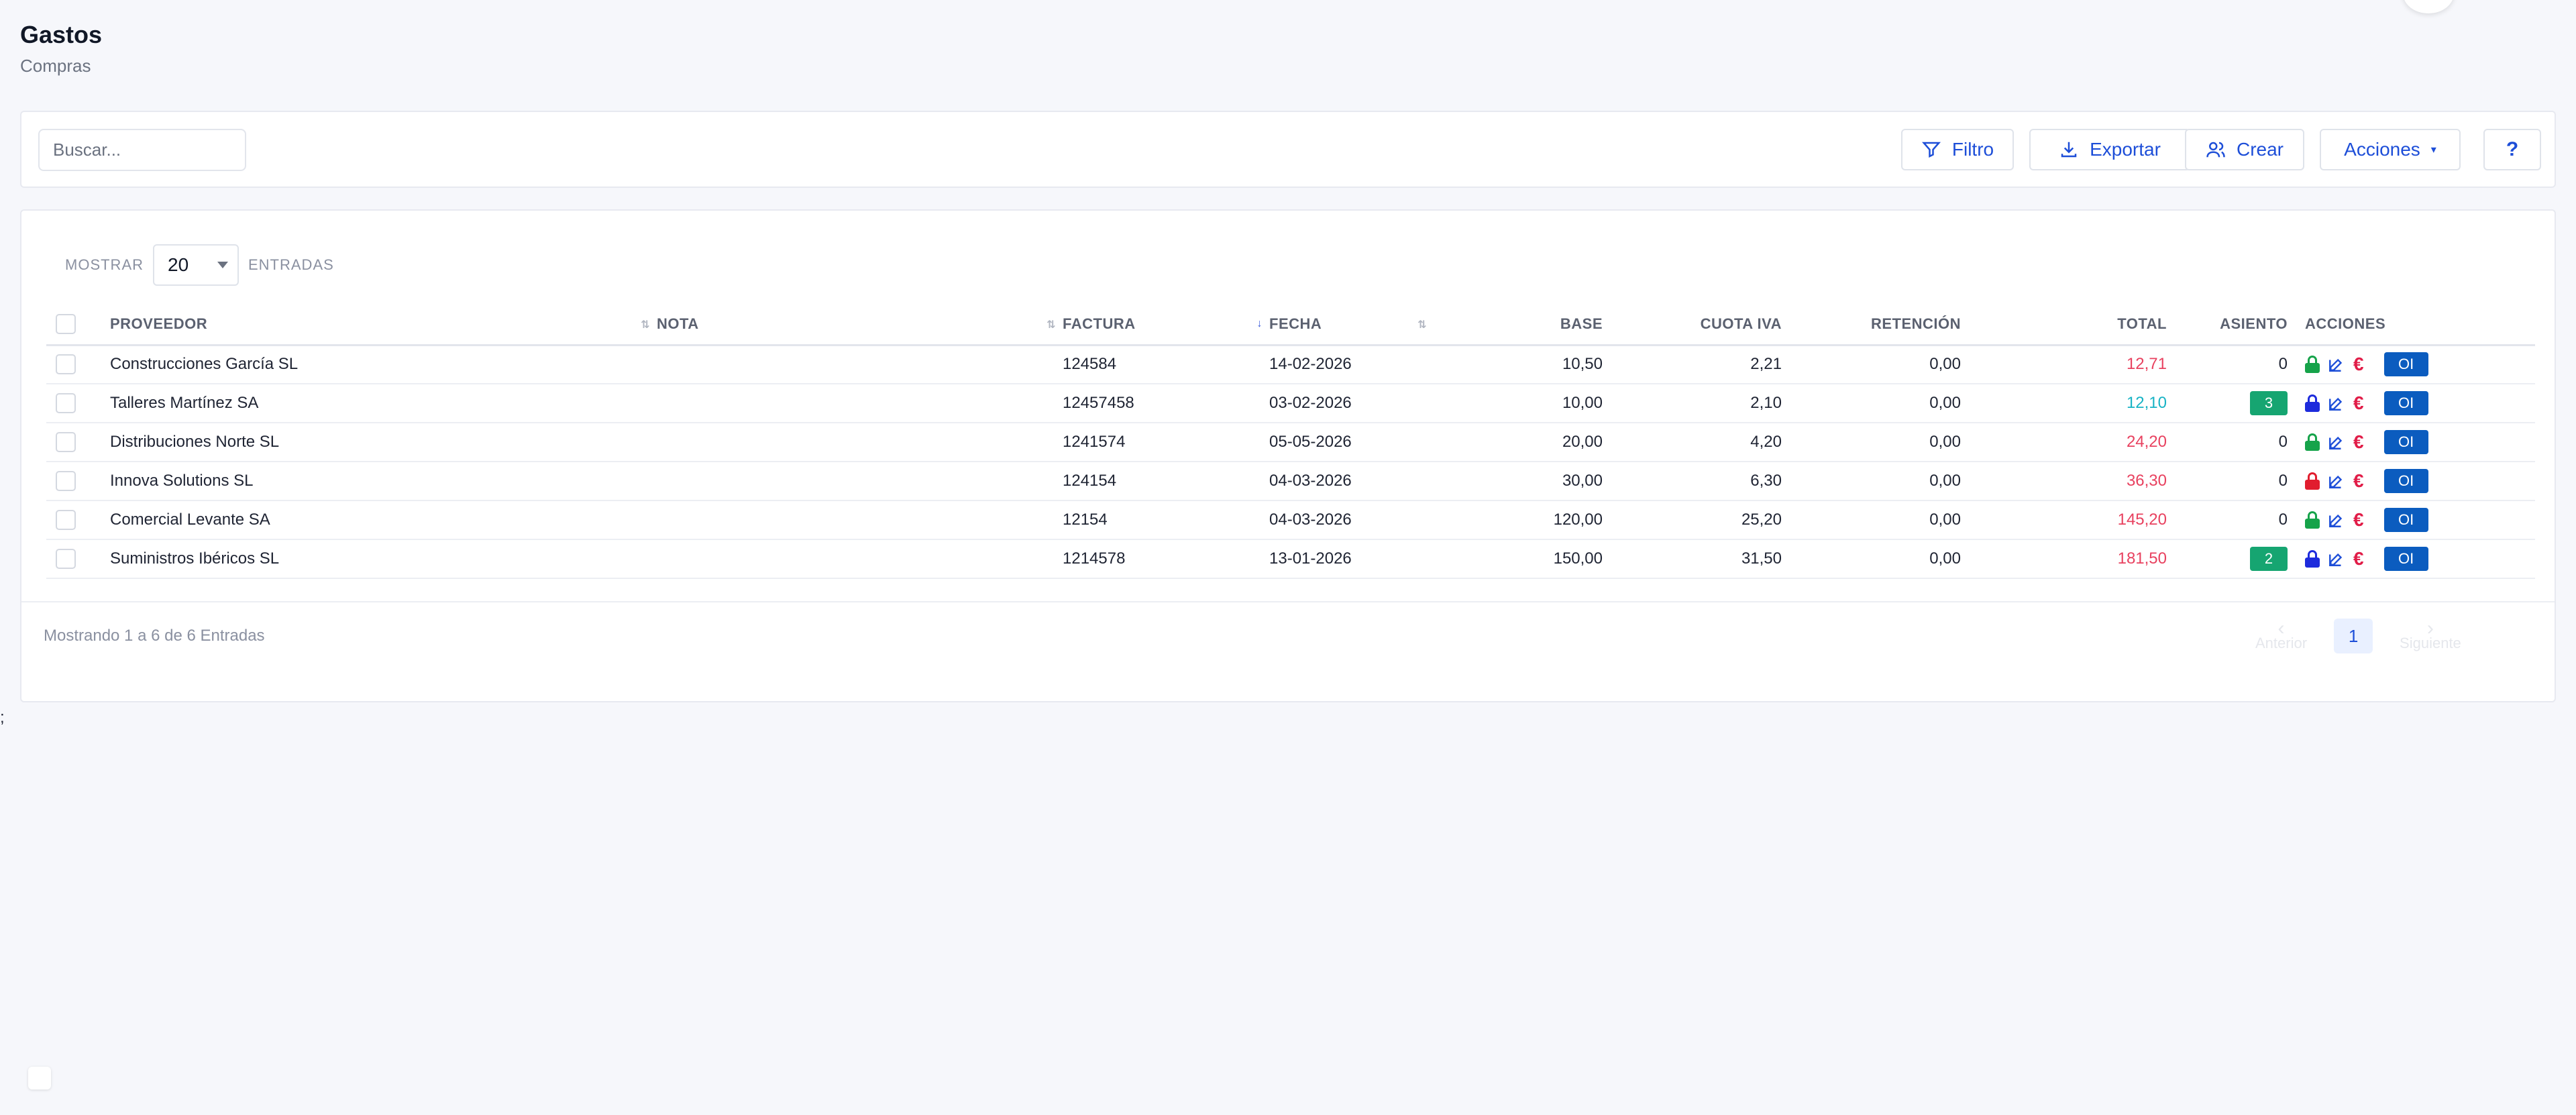 The height and width of the screenshot is (1115, 2576). I want to click on create-button-label: Crear, so click(2260, 149).